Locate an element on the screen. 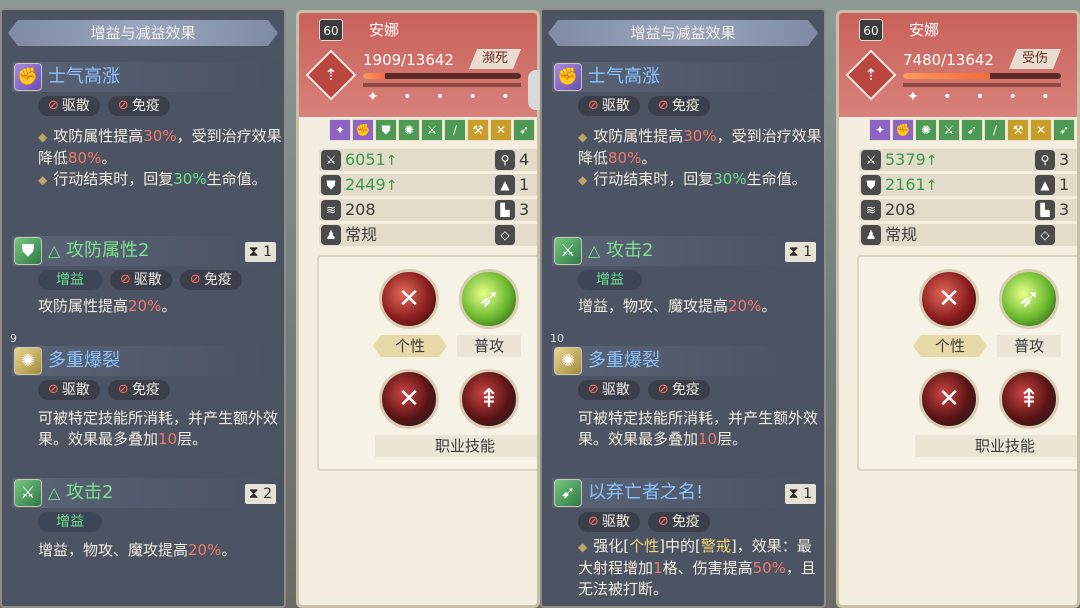 The image size is (1080, 608). card-header: 60 安娜 ⇡ 7480/13642 受伤 ✦ • • • • is located at coordinates (958, 65).